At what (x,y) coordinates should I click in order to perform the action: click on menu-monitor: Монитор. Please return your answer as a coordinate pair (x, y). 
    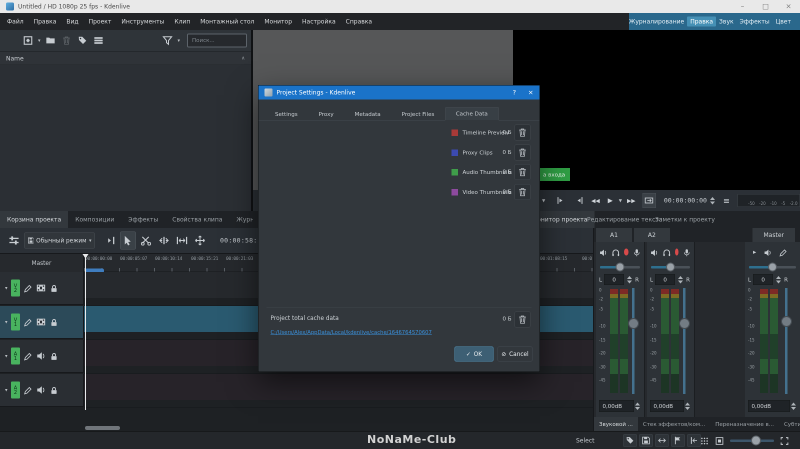
    Looking at the image, I should click on (278, 21).